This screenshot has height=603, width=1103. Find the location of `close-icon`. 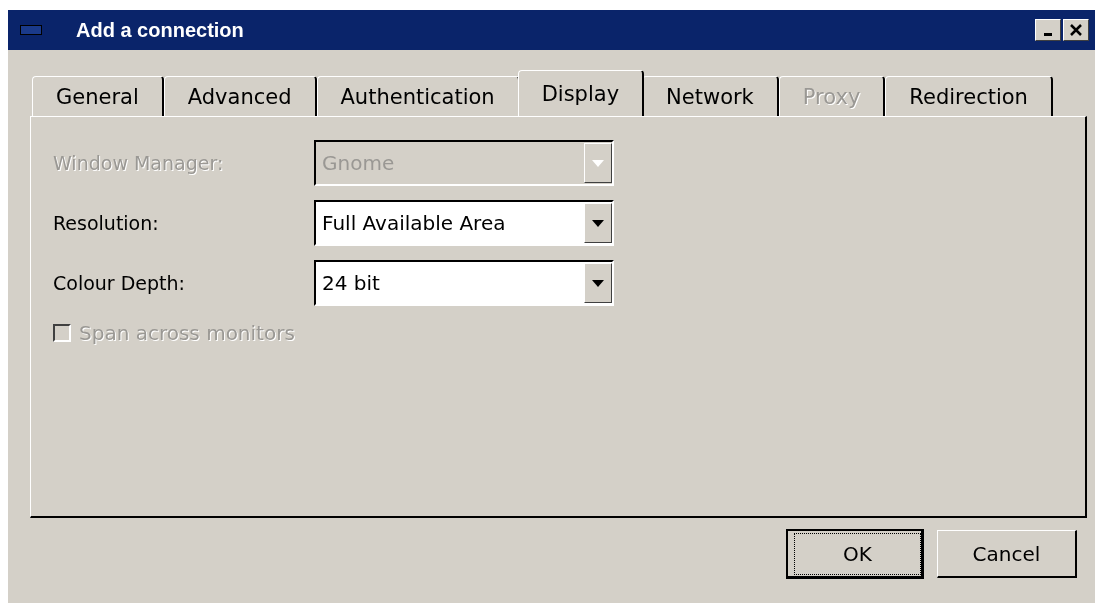

close-icon is located at coordinates (1076, 30).